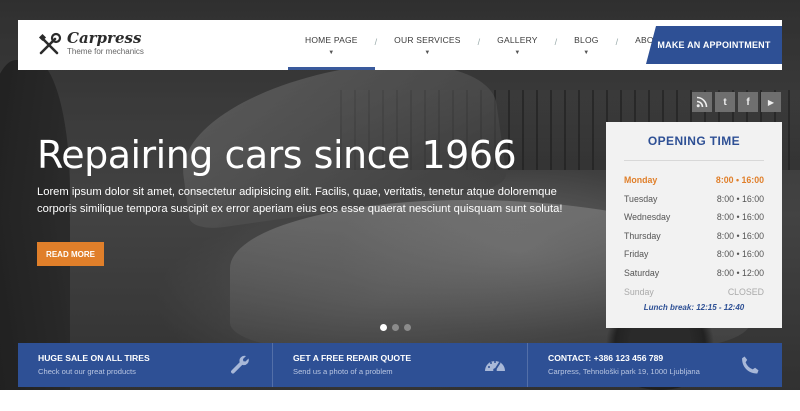 This screenshot has width=800, height=411. What do you see at coordinates (694, 147) in the screenshot?
I see `opening-time-title: OPENING TIME` at bounding box center [694, 147].